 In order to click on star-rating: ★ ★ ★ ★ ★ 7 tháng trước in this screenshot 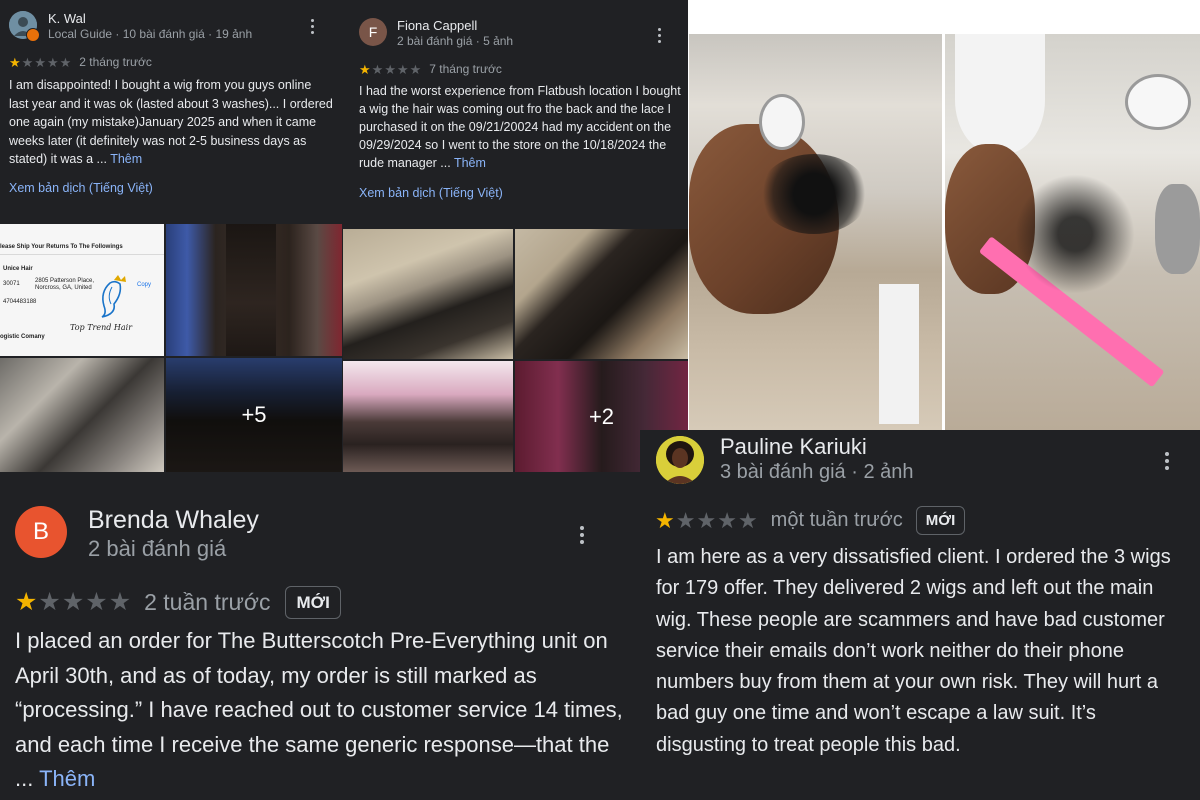, I will do `click(430, 69)`.